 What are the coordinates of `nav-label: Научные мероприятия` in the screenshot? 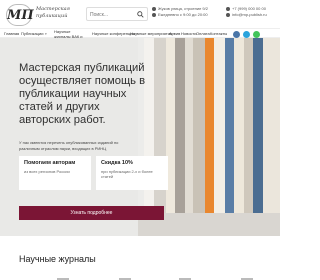 It's located at (151, 33).